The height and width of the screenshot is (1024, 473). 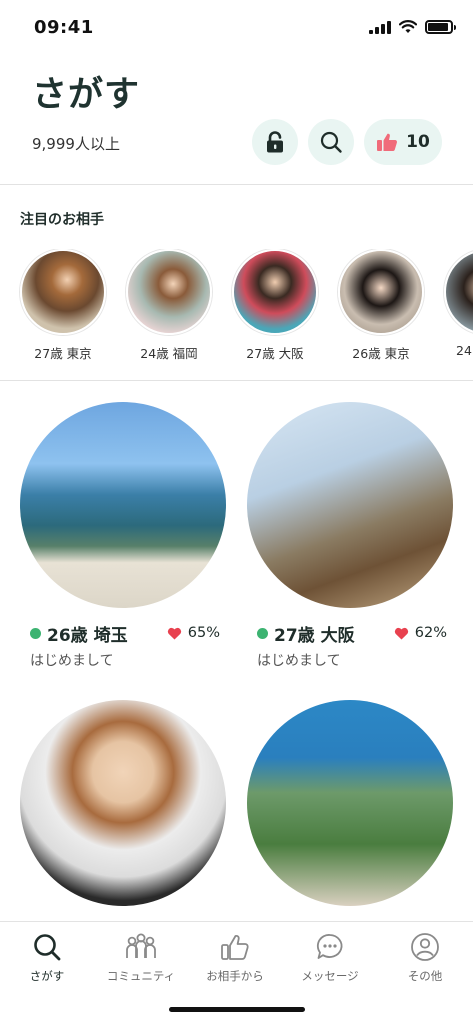 What do you see at coordinates (403, 142) in the screenshot?
I see `likes-button: 10` at bounding box center [403, 142].